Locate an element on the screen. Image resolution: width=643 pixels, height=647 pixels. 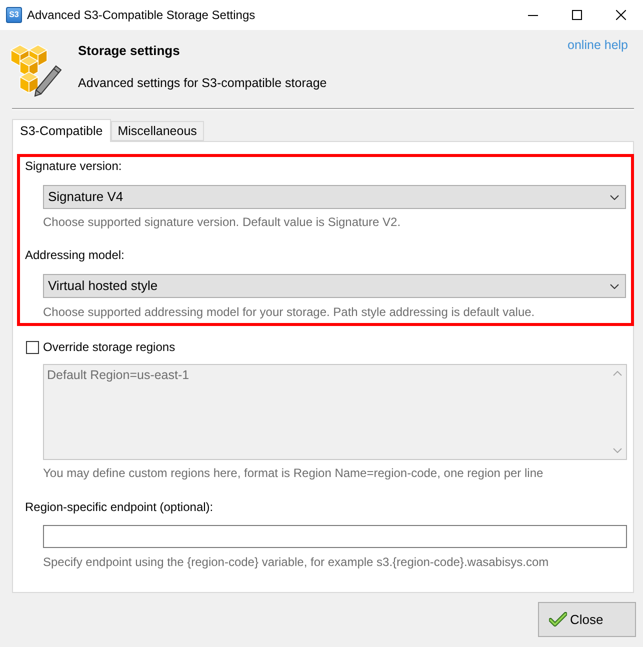
close-dialog-button: Close is located at coordinates (587, 619).